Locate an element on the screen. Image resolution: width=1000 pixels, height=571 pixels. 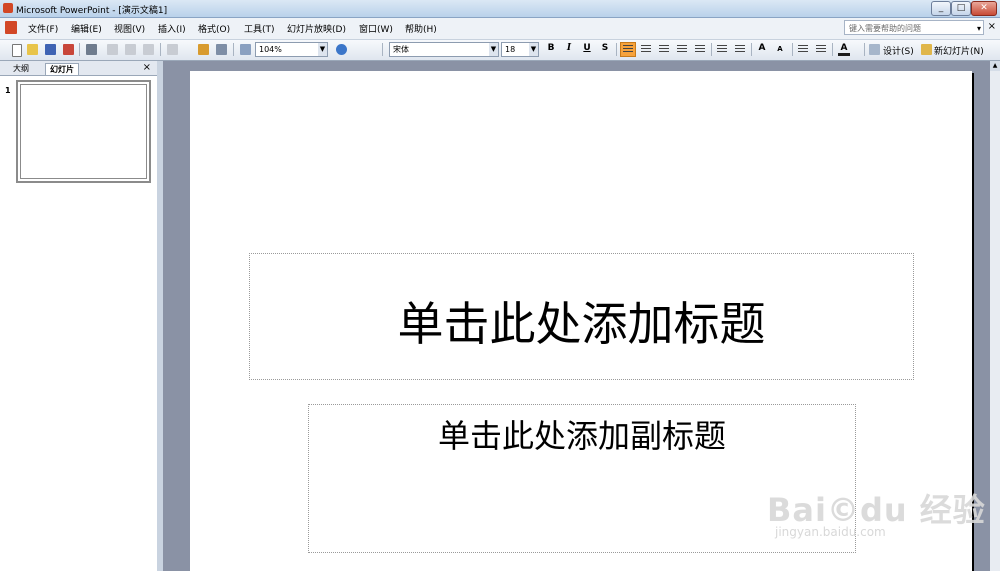
bold-button: B is located at coordinates (551, 48).